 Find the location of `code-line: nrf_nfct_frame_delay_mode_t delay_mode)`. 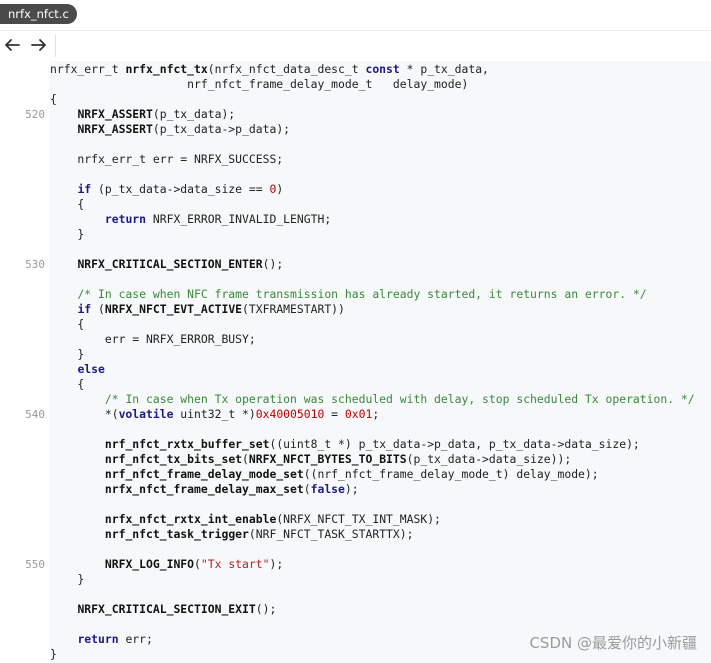

code-line: nrf_nfct_frame_delay_mode_t delay_mode) is located at coordinates (259, 84).